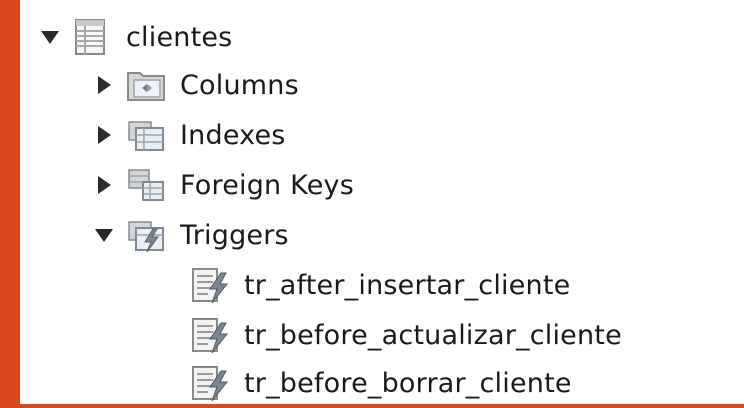 The image size is (744, 408). Describe the element at coordinates (92, 37) in the screenshot. I see `table-icon` at that location.